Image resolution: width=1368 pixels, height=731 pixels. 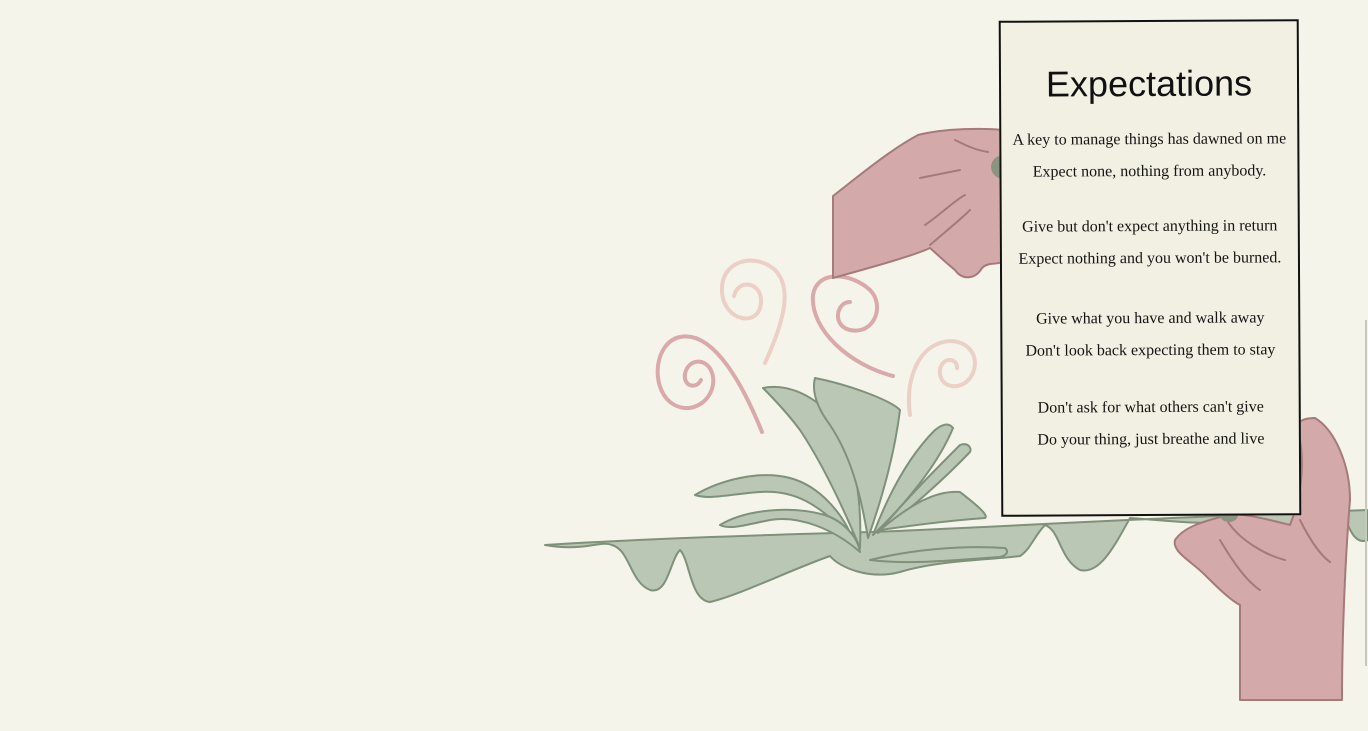 I want to click on holding-hand-top-icon, so click(x=924, y=203).